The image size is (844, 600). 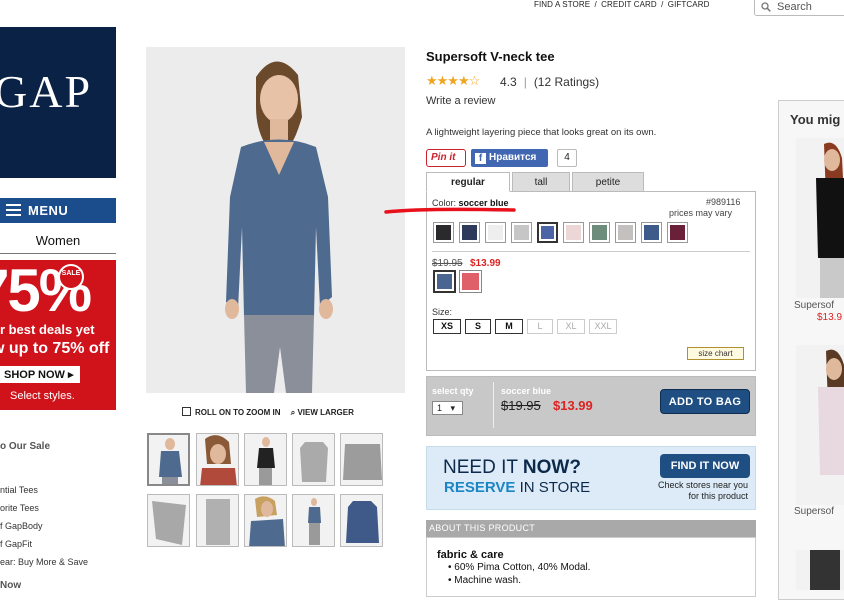 What do you see at coordinates (540, 326) in the screenshot?
I see `size-l: L` at bounding box center [540, 326].